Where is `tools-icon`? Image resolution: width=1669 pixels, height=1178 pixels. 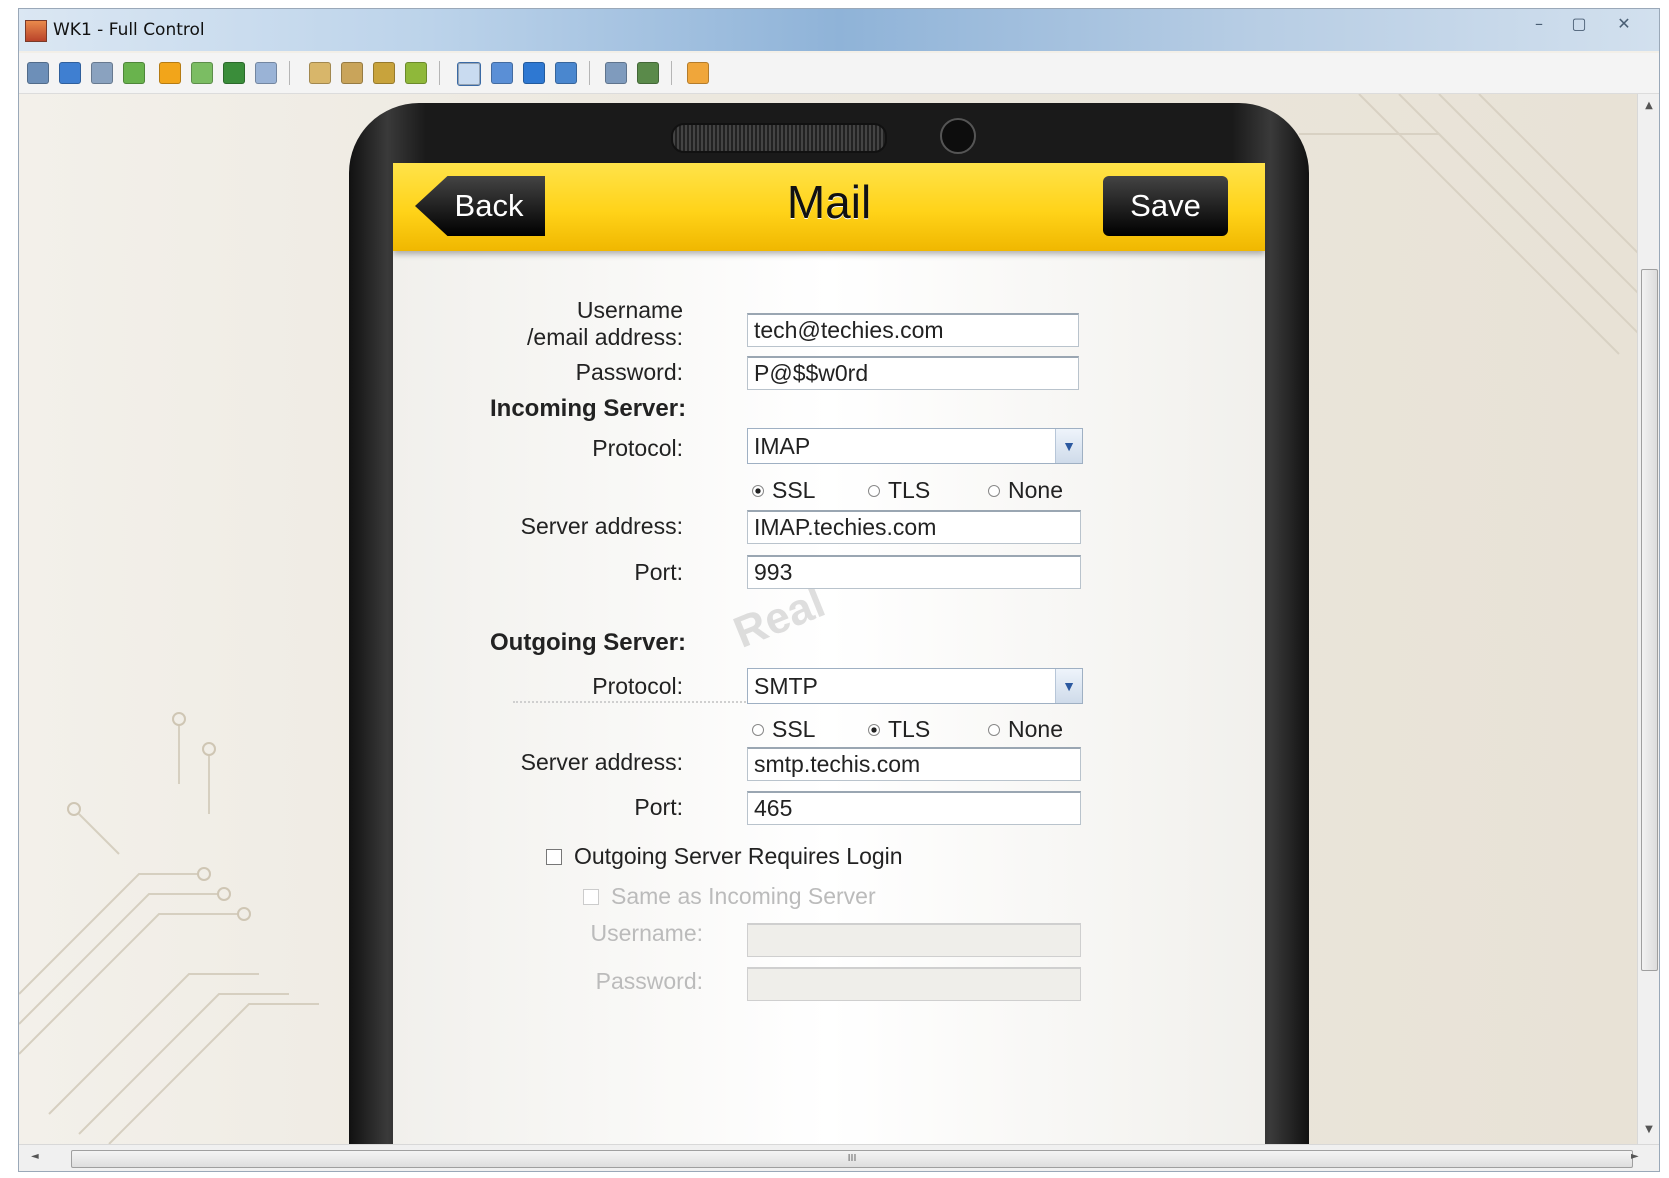 tools-icon is located at coordinates (648, 73).